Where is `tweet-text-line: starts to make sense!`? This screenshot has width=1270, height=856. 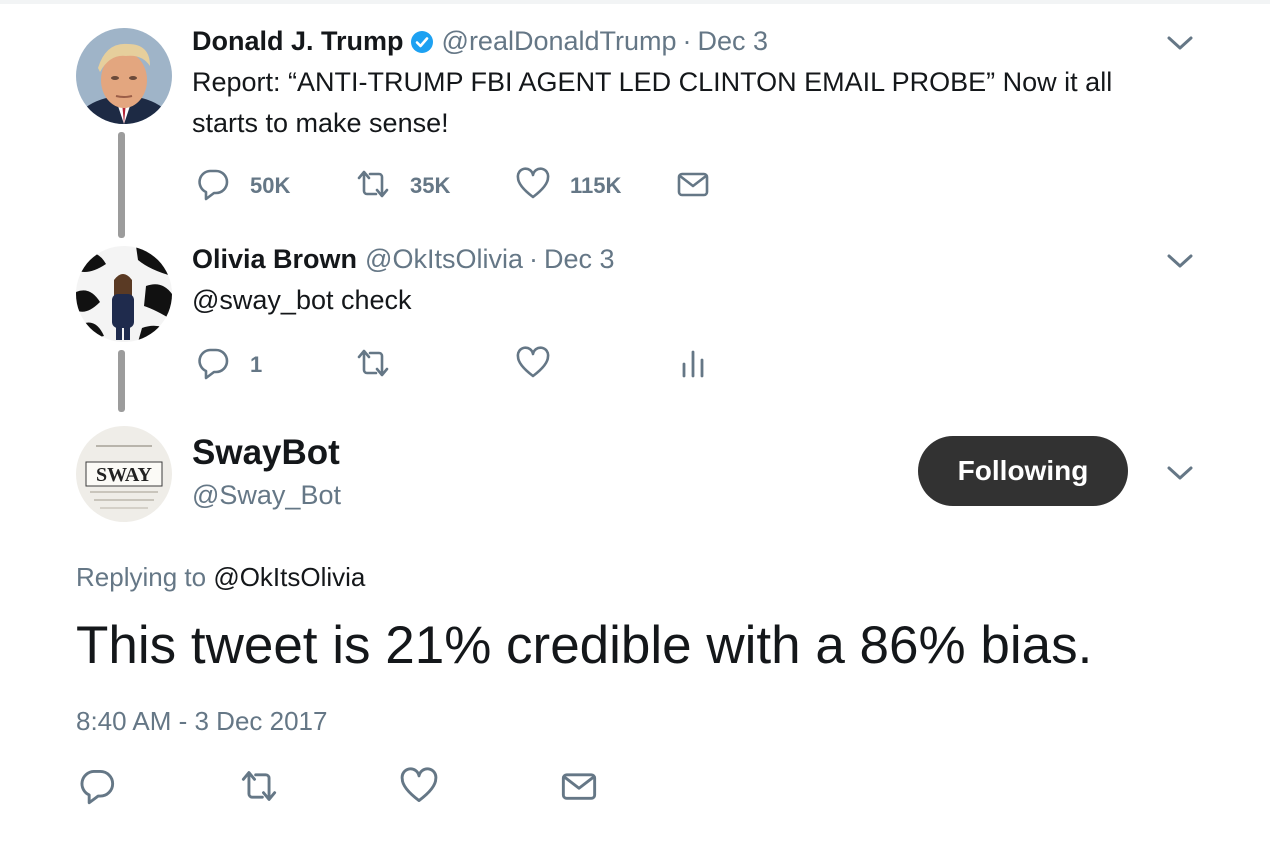
tweet-text-line: starts to make sense! is located at coordinates (320, 123).